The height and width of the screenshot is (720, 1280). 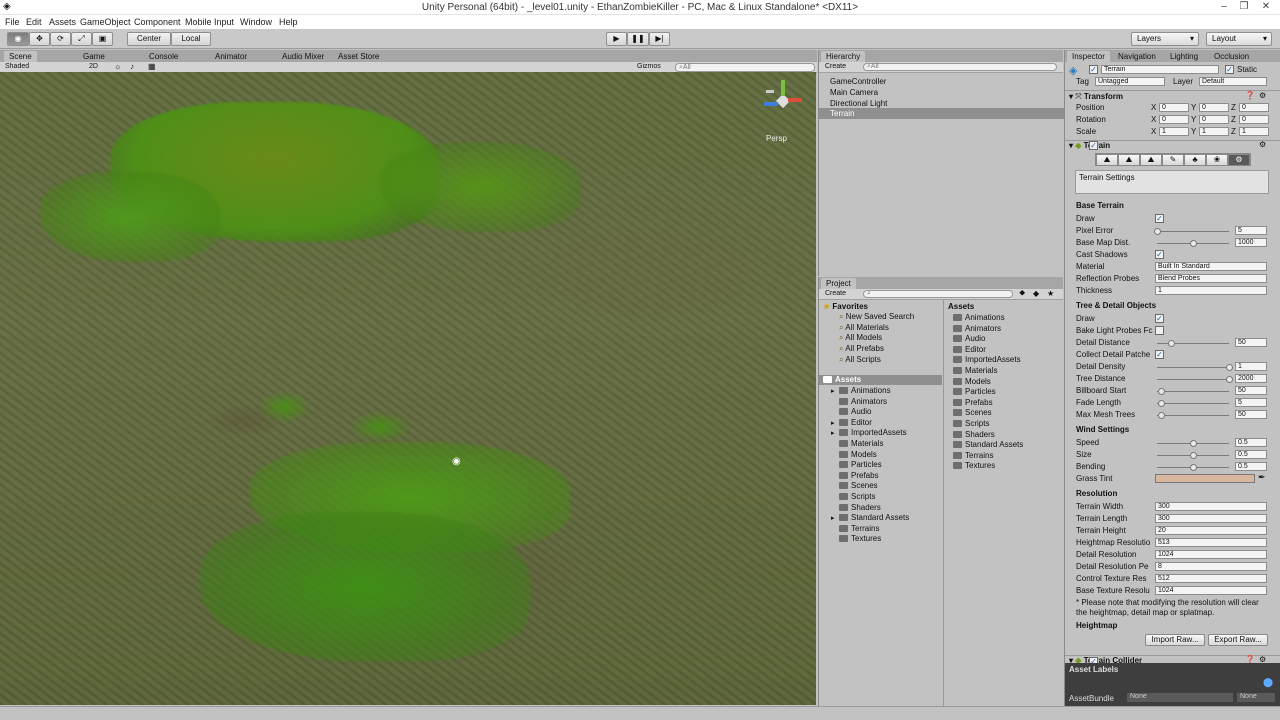 I want to click on asset-folder-item: Audio, so click(x=969, y=338).